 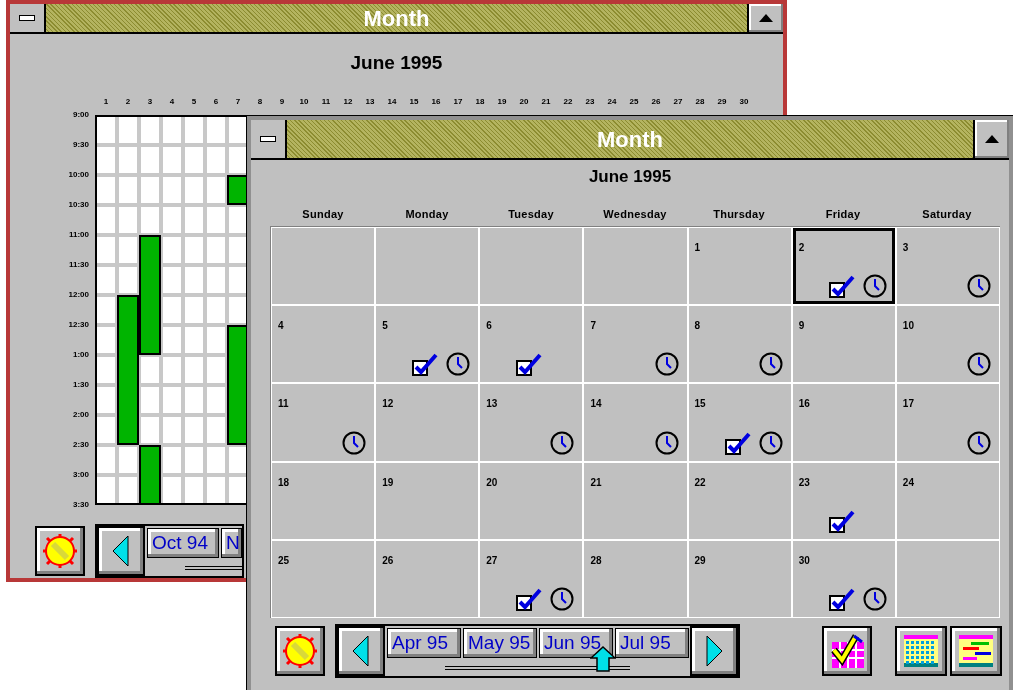 I want to click on day-cell: 22, so click(x=739, y=500).